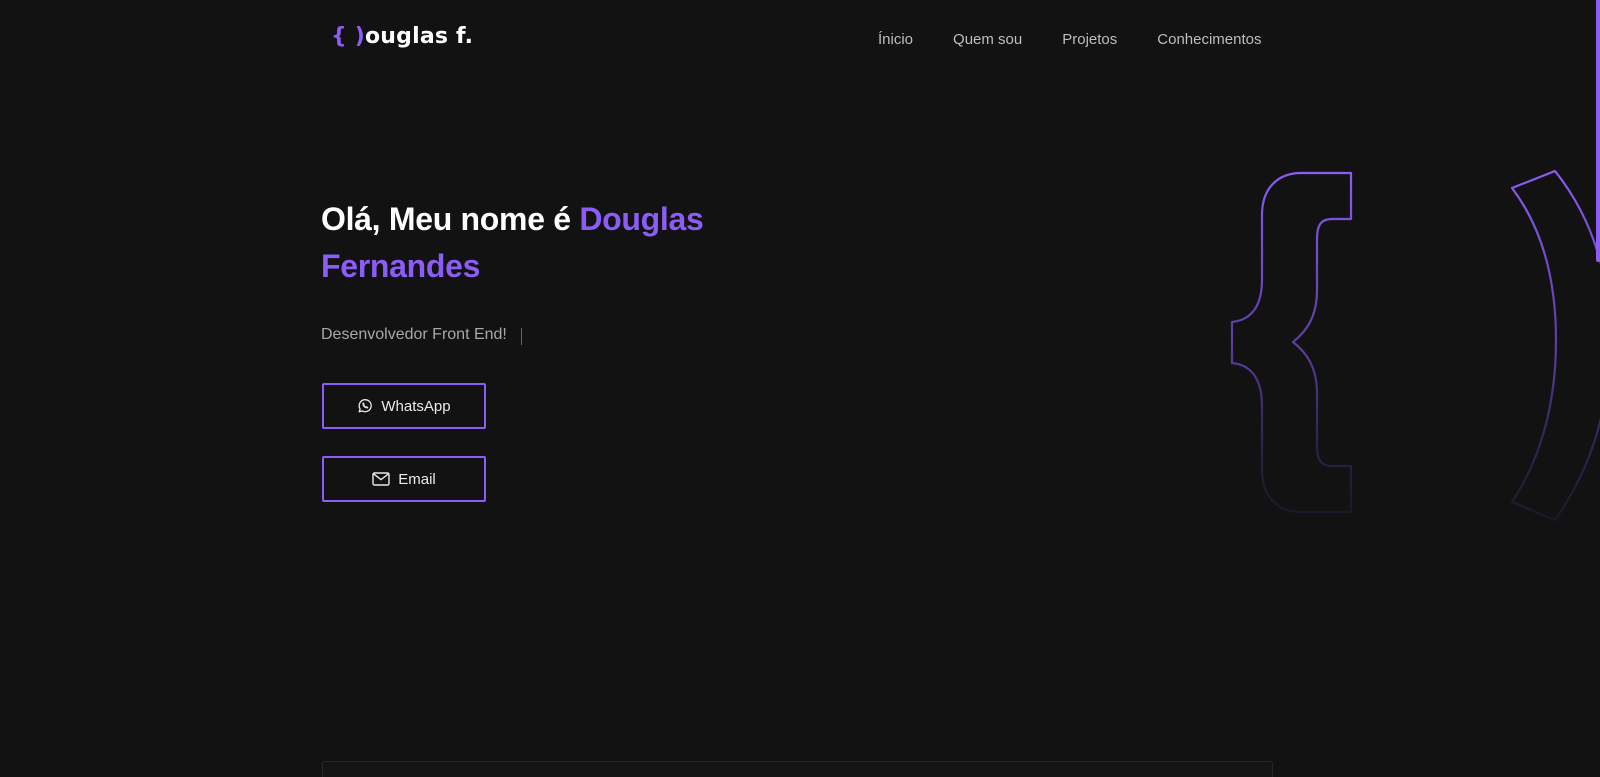 This screenshot has height=777, width=1600. What do you see at coordinates (417, 479) in the screenshot?
I see `email-label: Email` at bounding box center [417, 479].